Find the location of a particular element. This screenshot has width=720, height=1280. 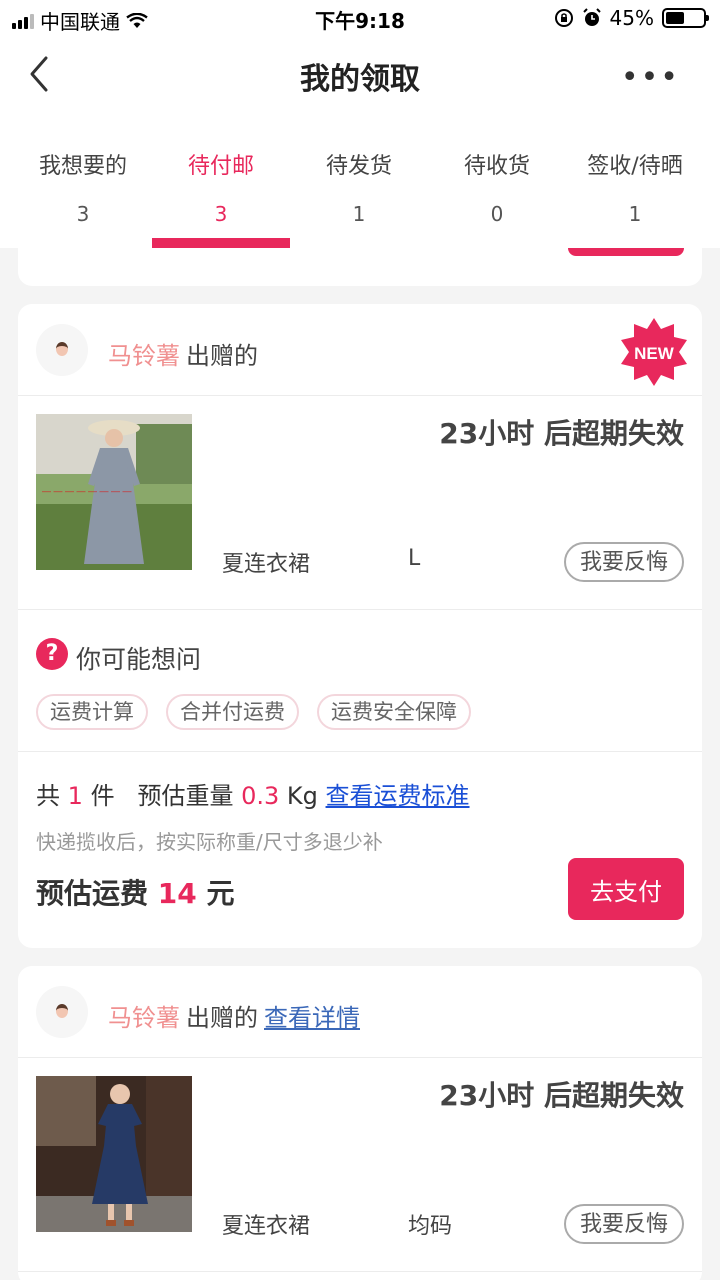

estimated-fee: 预估运费 14 元 is located at coordinates (135, 892).